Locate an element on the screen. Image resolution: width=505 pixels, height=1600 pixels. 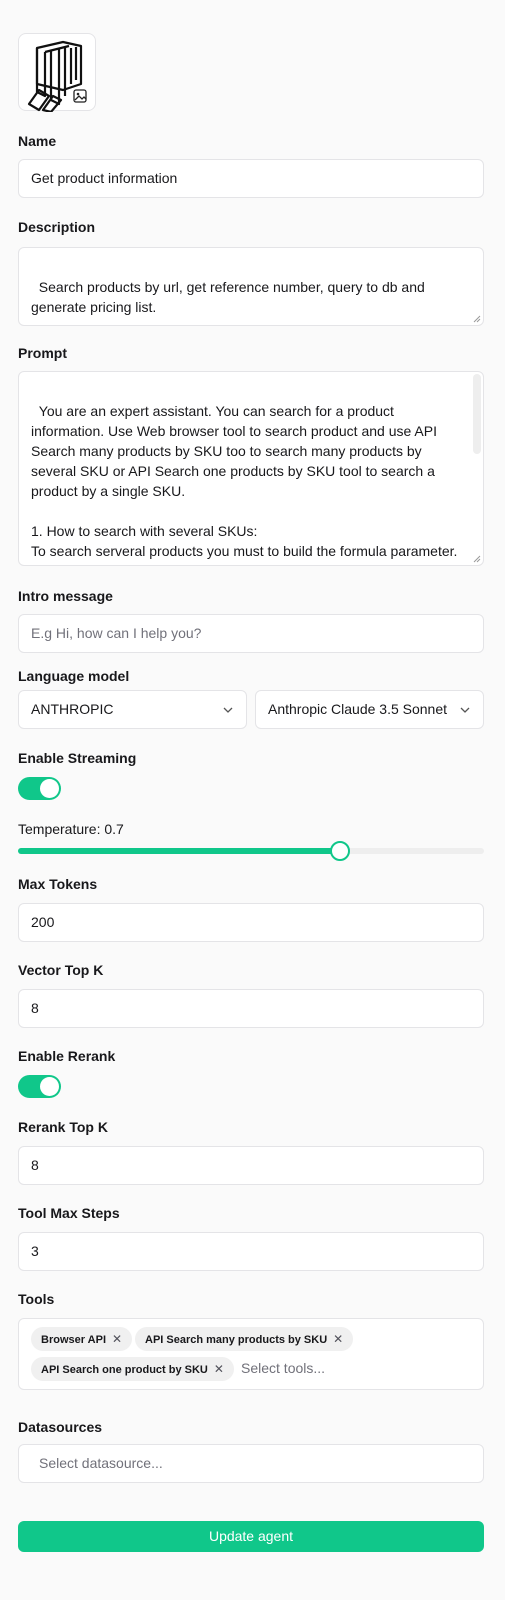
rerank-toggle is located at coordinates (39, 1086).